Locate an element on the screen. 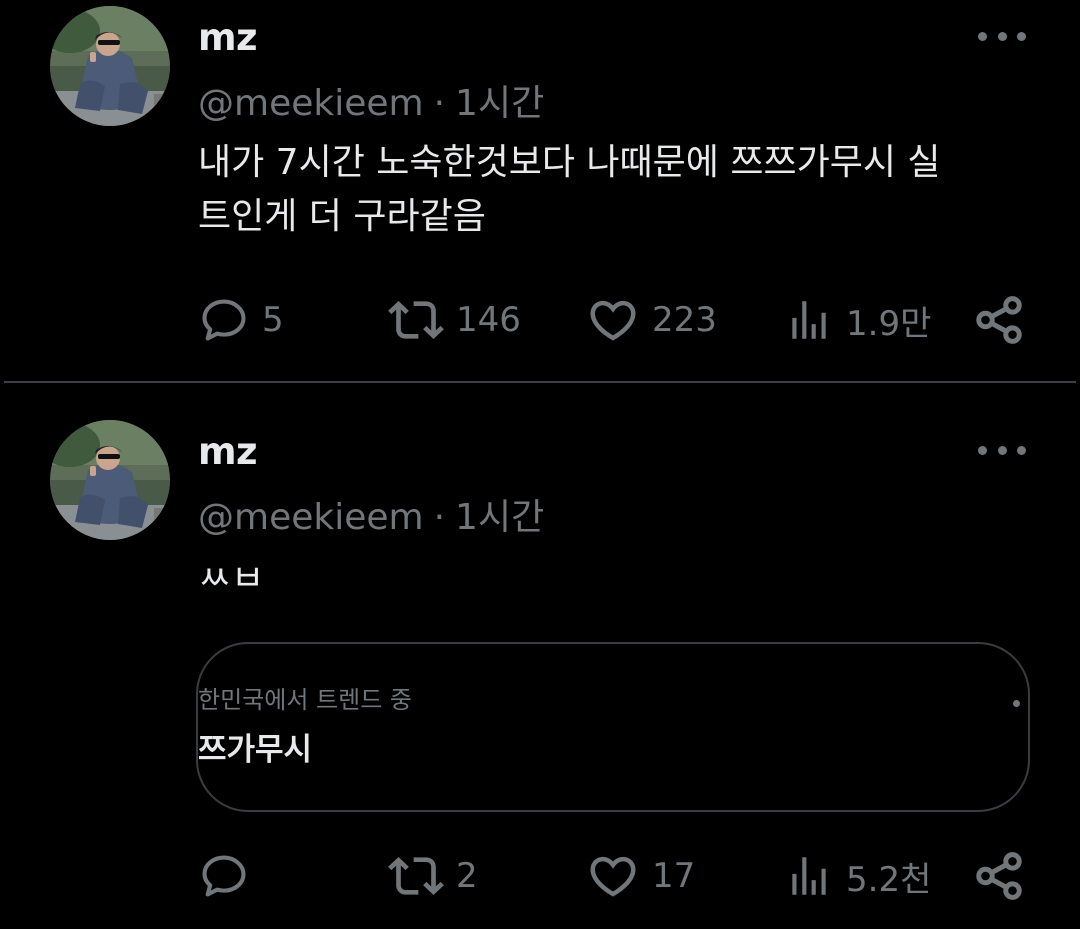 The height and width of the screenshot is (929, 1080). reply-button: 5 is located at coordinates (241, 320).